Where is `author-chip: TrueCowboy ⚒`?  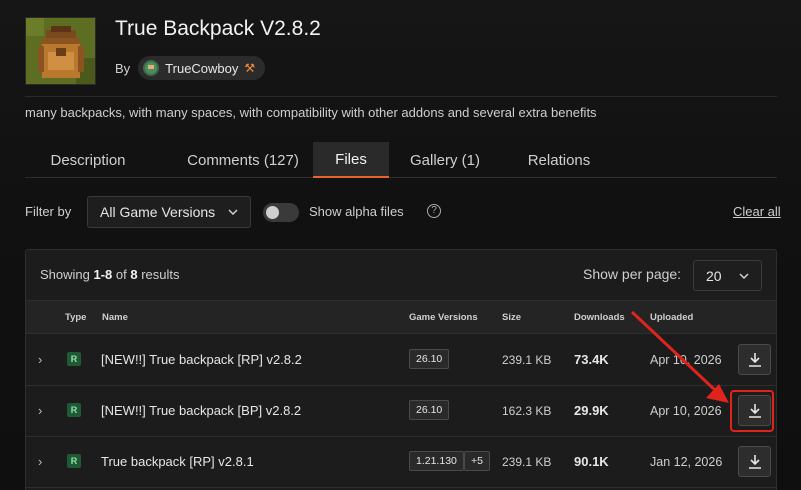
author-chip: TrueCowboy ⚒ is located at coordinates (202, 68).